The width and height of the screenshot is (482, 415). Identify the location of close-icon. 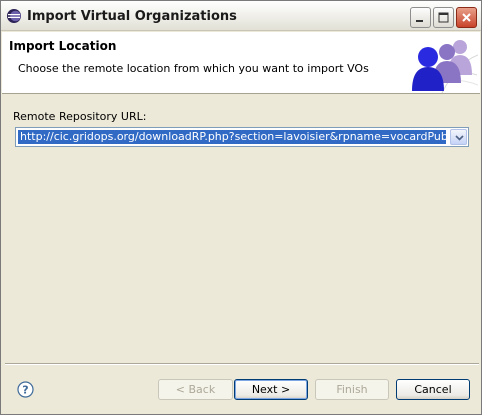
(466, 17).